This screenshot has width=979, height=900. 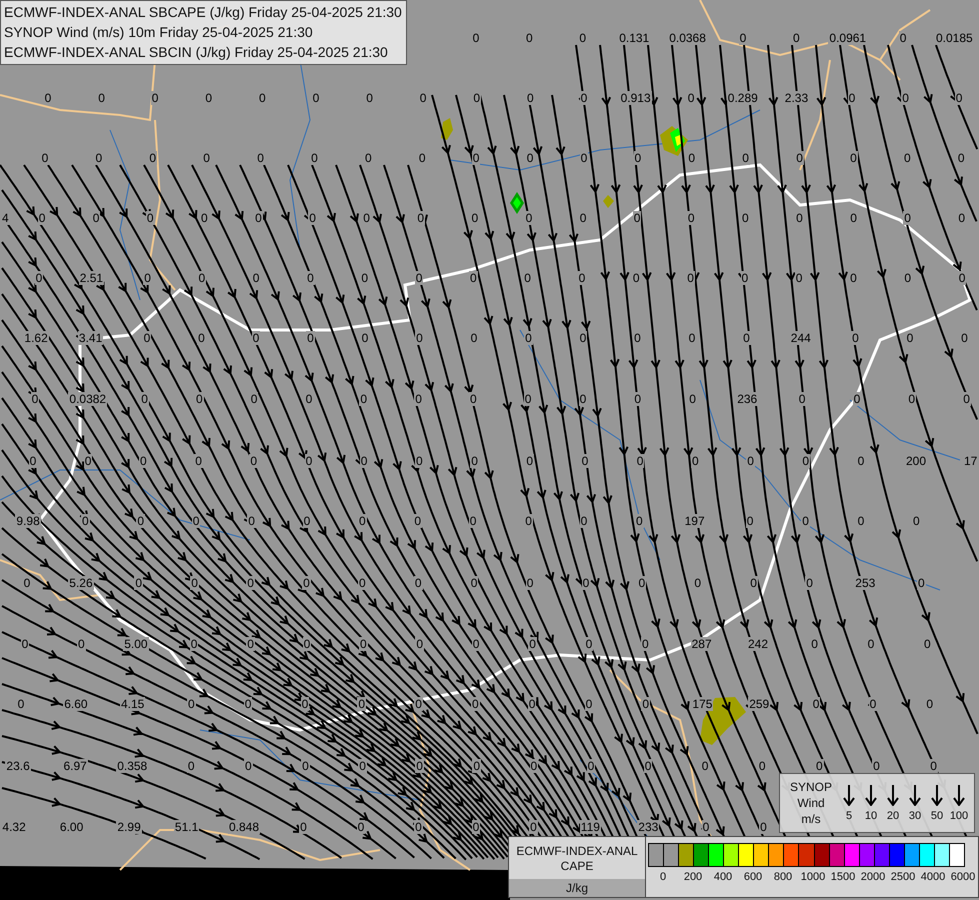 I want to click on cape-value: 200, so click(x=916, y=461).